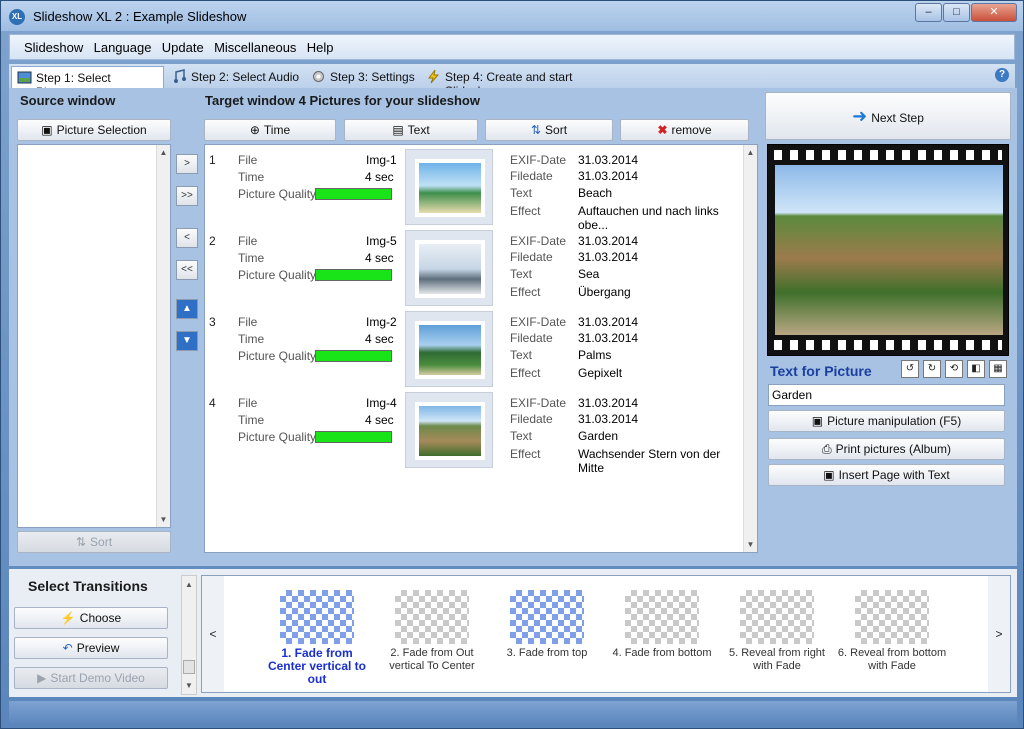 This screenshot has width=1024, height=729. Describe the element at coordinates (821, 371) in the screenshot. I see `text-for-picture-label: Text for Picture` at that location.